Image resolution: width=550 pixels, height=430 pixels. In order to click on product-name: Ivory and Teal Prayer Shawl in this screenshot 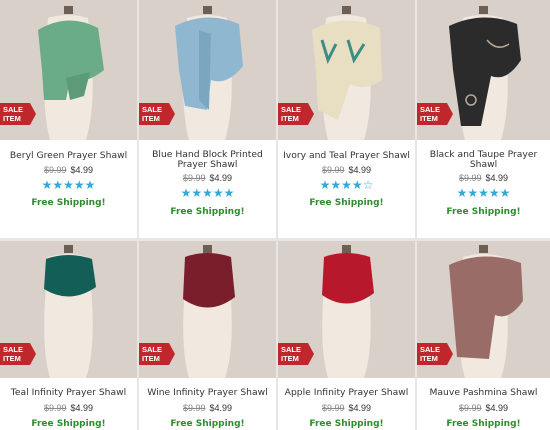, I will do `click(346, 156)`.